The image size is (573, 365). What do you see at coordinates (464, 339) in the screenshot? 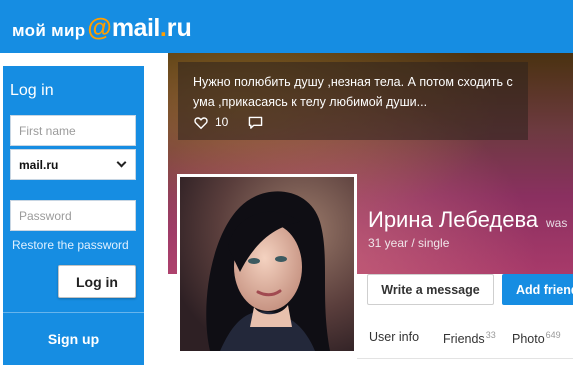
I see `tab-friends-label: Friends` at bounding box center [464, 339].